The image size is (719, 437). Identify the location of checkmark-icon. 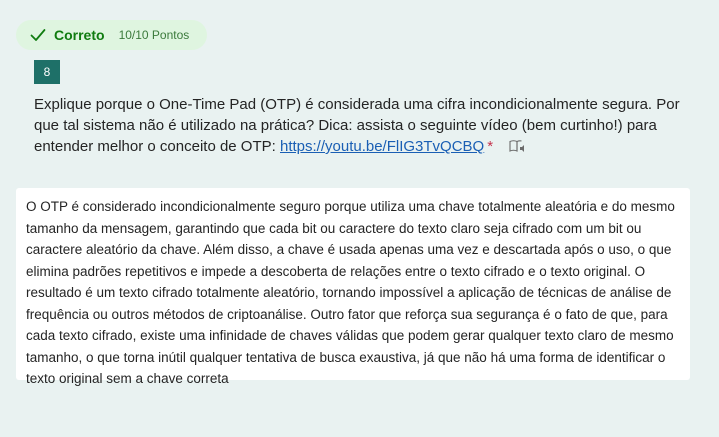
(39, 35).